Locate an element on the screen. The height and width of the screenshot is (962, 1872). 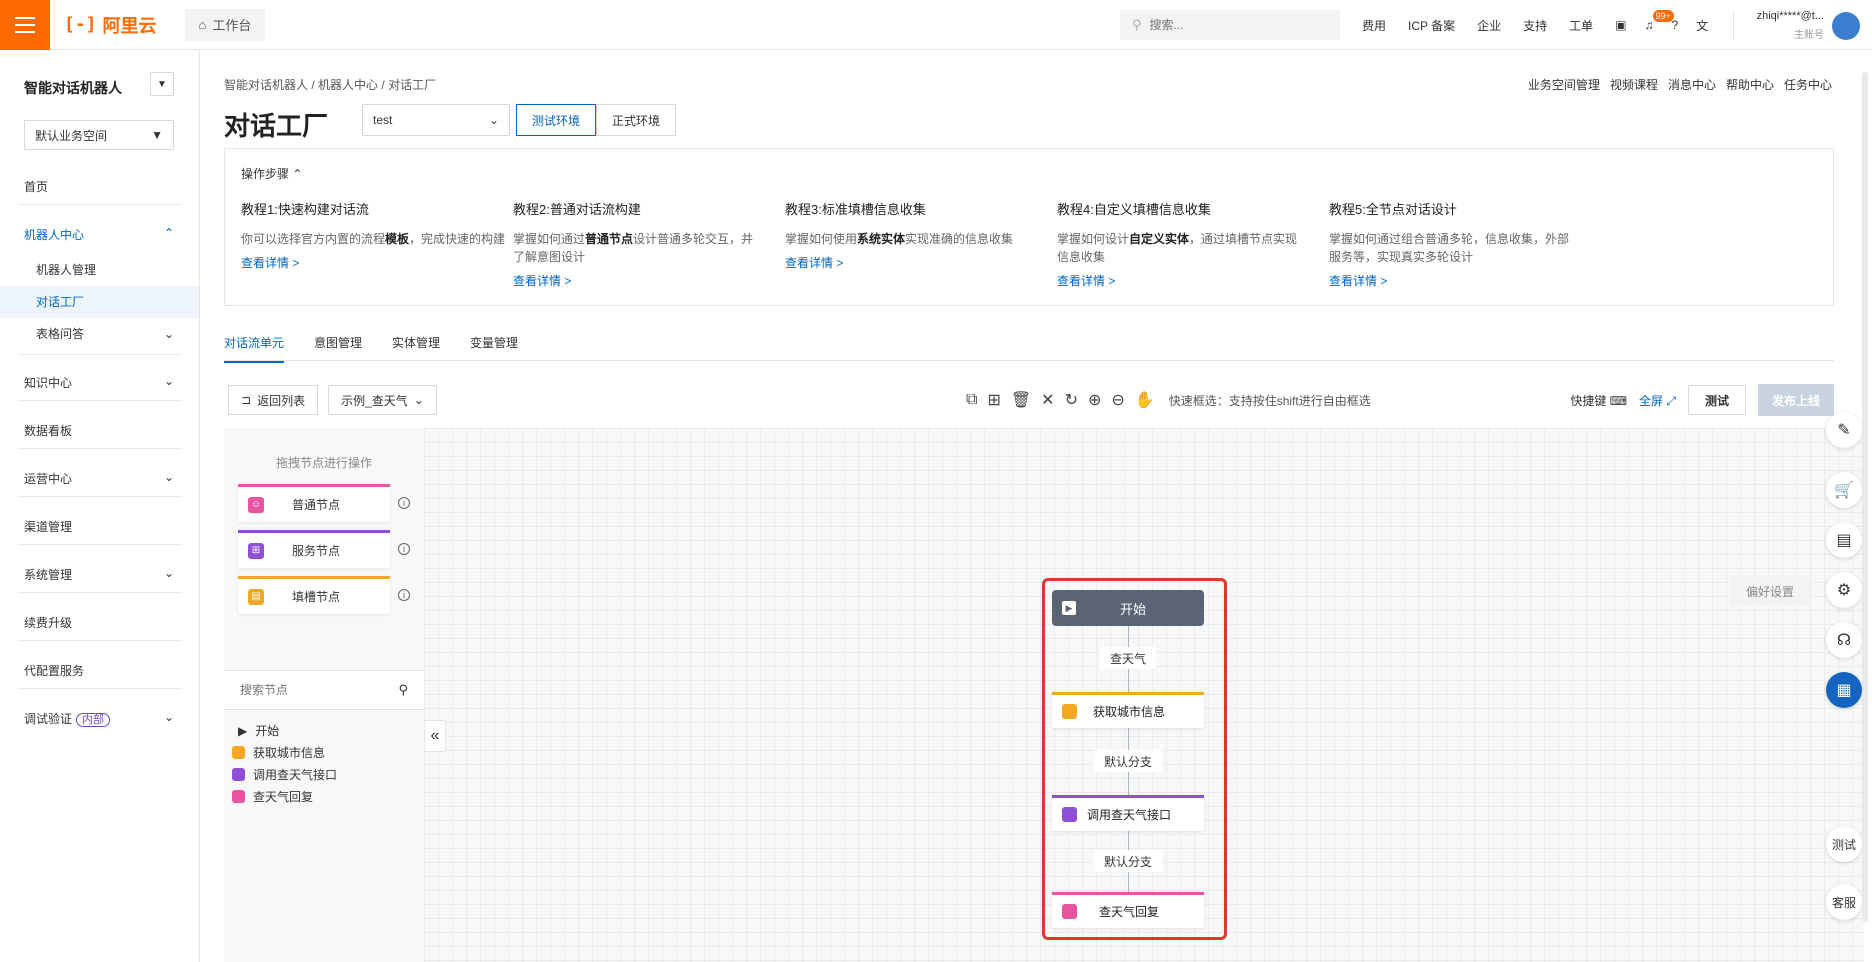
tree-item: 获取城市信息 is located at coordinates (278, 752).